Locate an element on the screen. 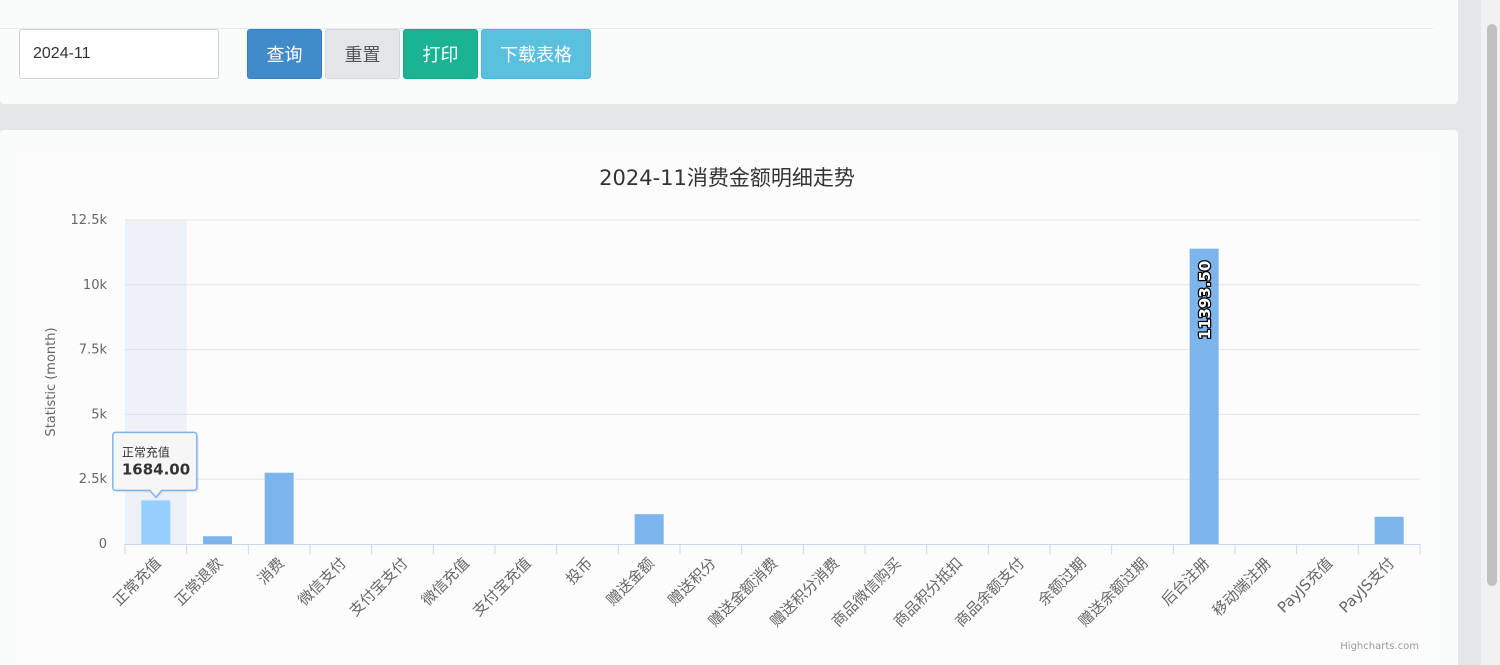 The width and height of the screenshot is (1500, 665). tooltip: 正常充值1684.00 is located at coordinates (155, 465).